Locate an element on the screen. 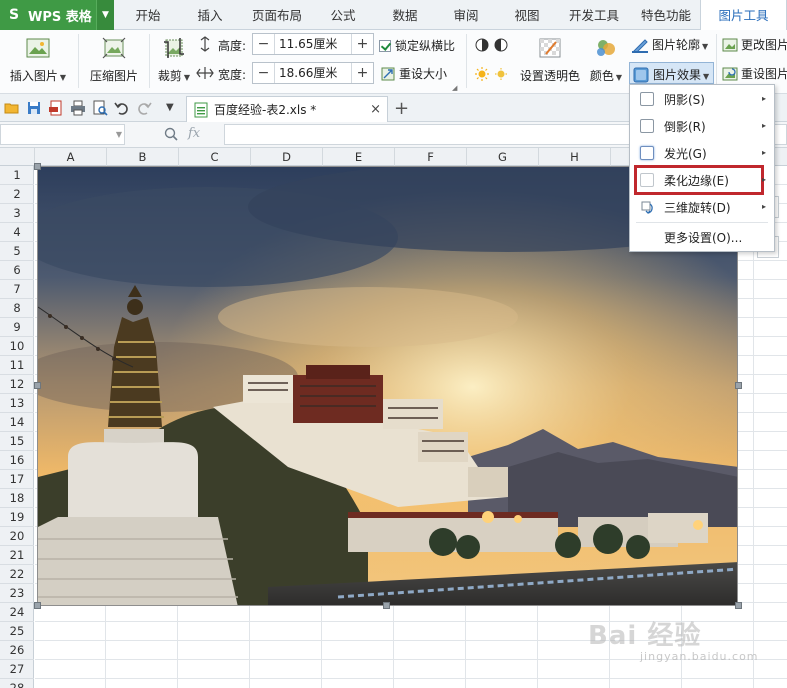 The height and width of the screenshot is (688, 787). row-header: 24 is located at coordinates (17, 612).